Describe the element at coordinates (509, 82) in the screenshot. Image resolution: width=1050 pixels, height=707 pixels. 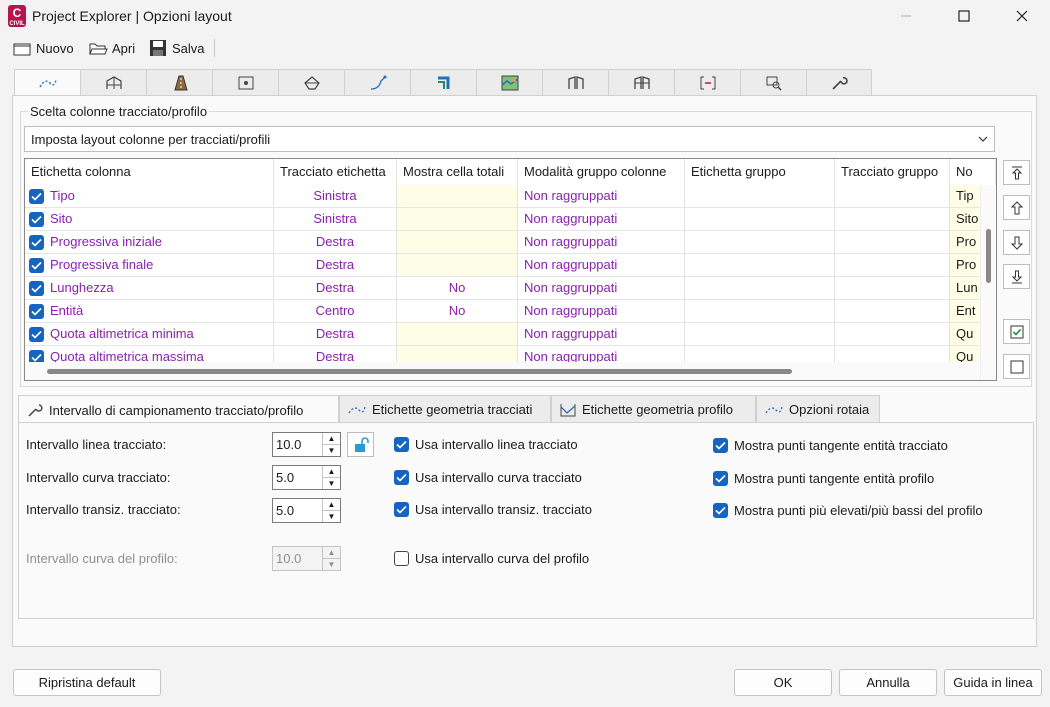
I see `tab-map` at that location.